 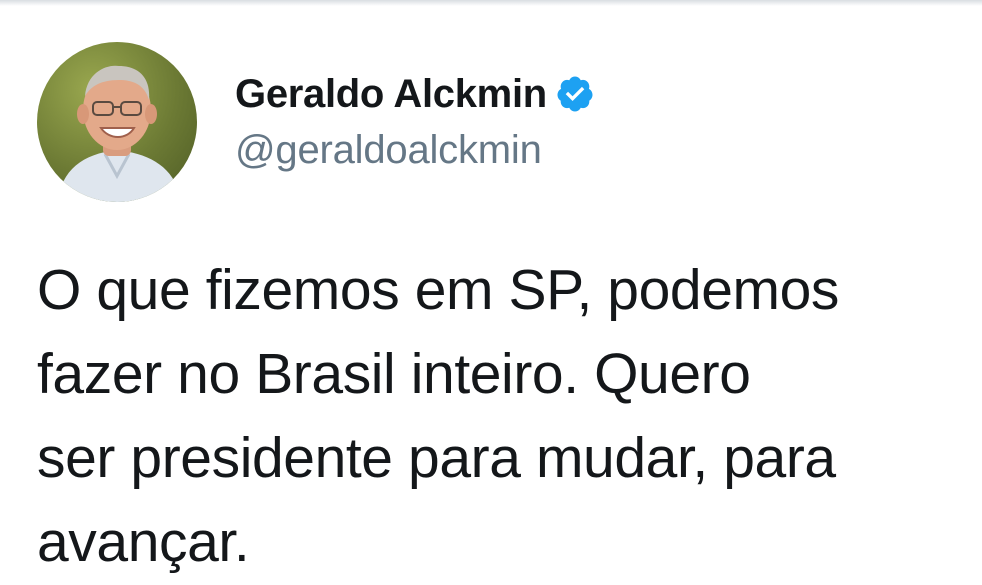 What do you see at coordinates (415, 121) in the screenshot?
I see `tweet-author: Geraldo Alckmin @geraldoalckmin` at bounding box center [415, 121].